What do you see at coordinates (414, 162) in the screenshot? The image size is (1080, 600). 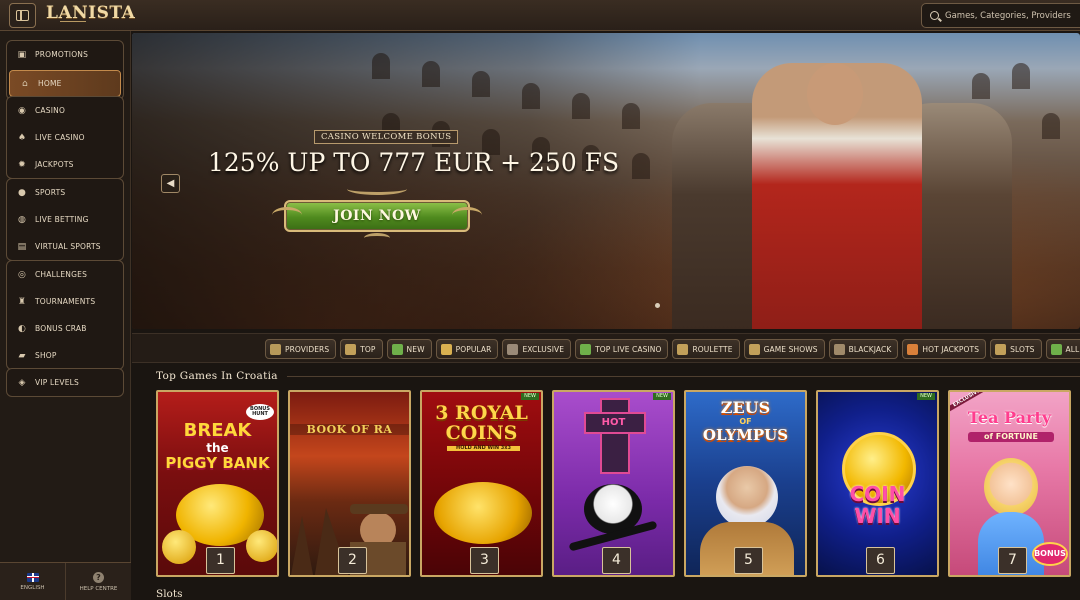 I see `hero-offer-title: 125% UP TO 777 EUR + 250 FS` at bounding box center [414, 162].